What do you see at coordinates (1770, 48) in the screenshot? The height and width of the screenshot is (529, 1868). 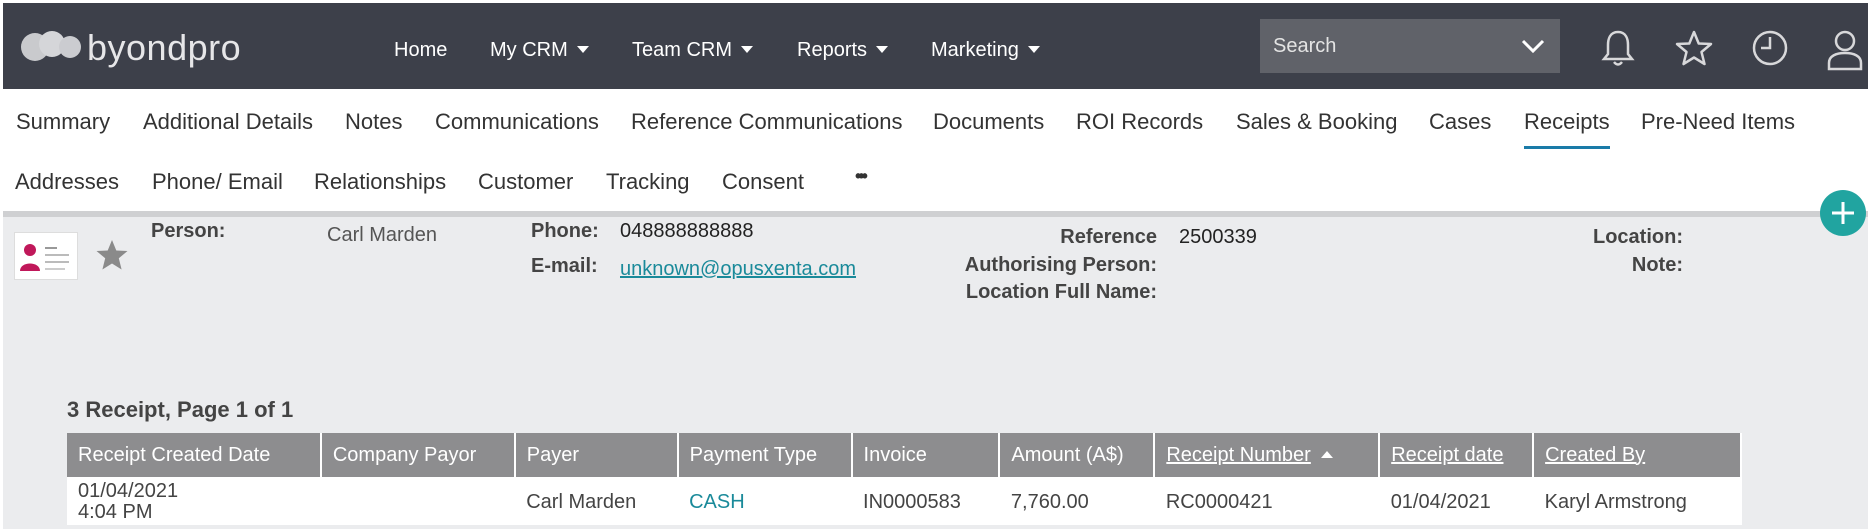 I see `clock-icon` at bounding box center [1770, 48].